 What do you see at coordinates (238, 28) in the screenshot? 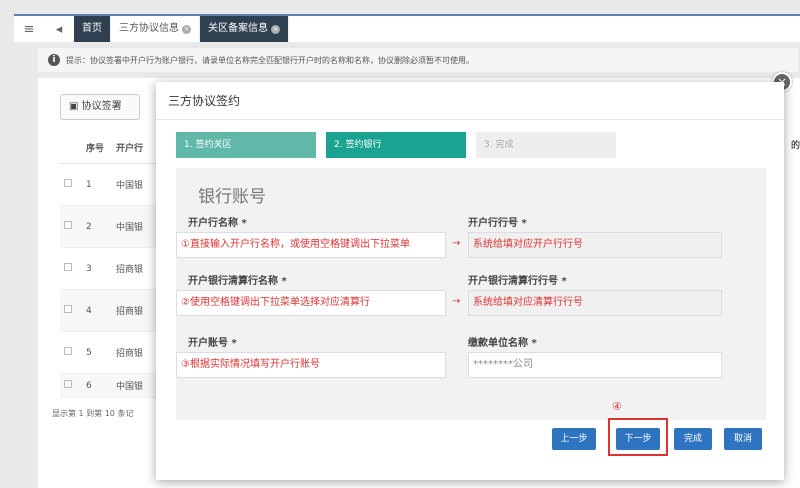
I see `tab-customs-record-label: 关区备案信息` at bounding box center [238, 28].